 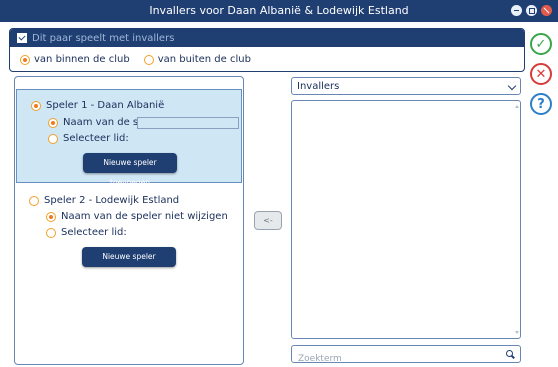 I want to click on radio-inside-dot, so click(x=25, y=59).